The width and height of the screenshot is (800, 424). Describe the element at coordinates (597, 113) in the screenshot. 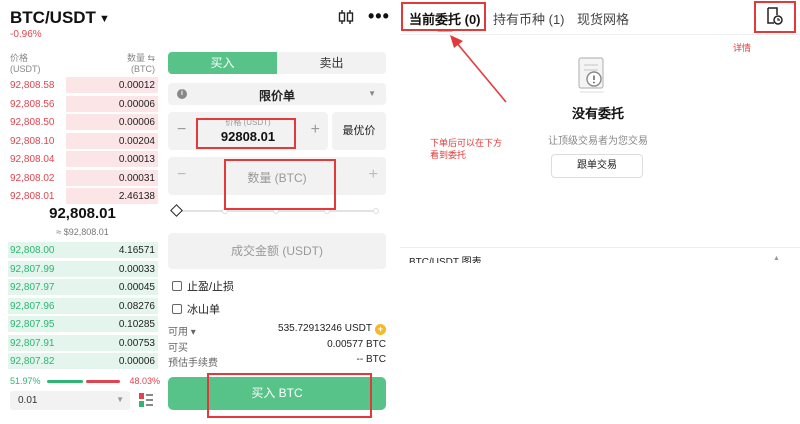

I see `empty-title: 没有委托` at that location.